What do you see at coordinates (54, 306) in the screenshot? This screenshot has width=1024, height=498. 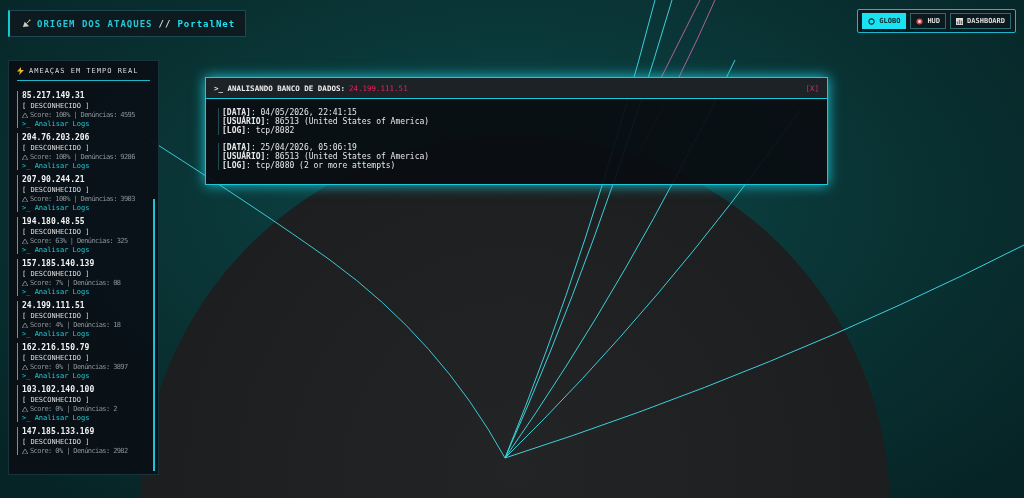 I see `ip-address: 24.199.111.51` at bounding box center [54, 306].